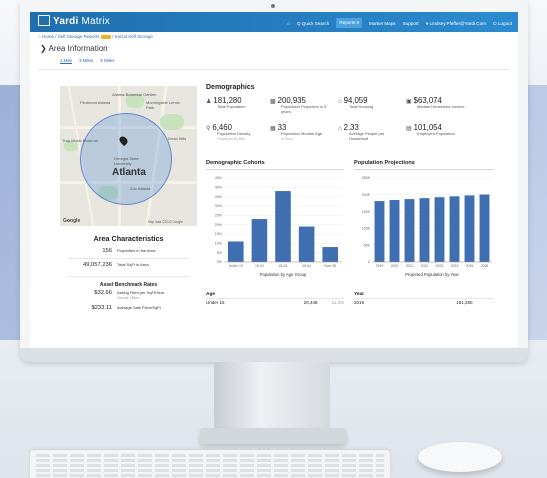 The height and width of the screenshot is (478, 547). Describe the element at coordinates (103, 293) in the screenshot. I see `benchmark-value: $32.66` at that location.